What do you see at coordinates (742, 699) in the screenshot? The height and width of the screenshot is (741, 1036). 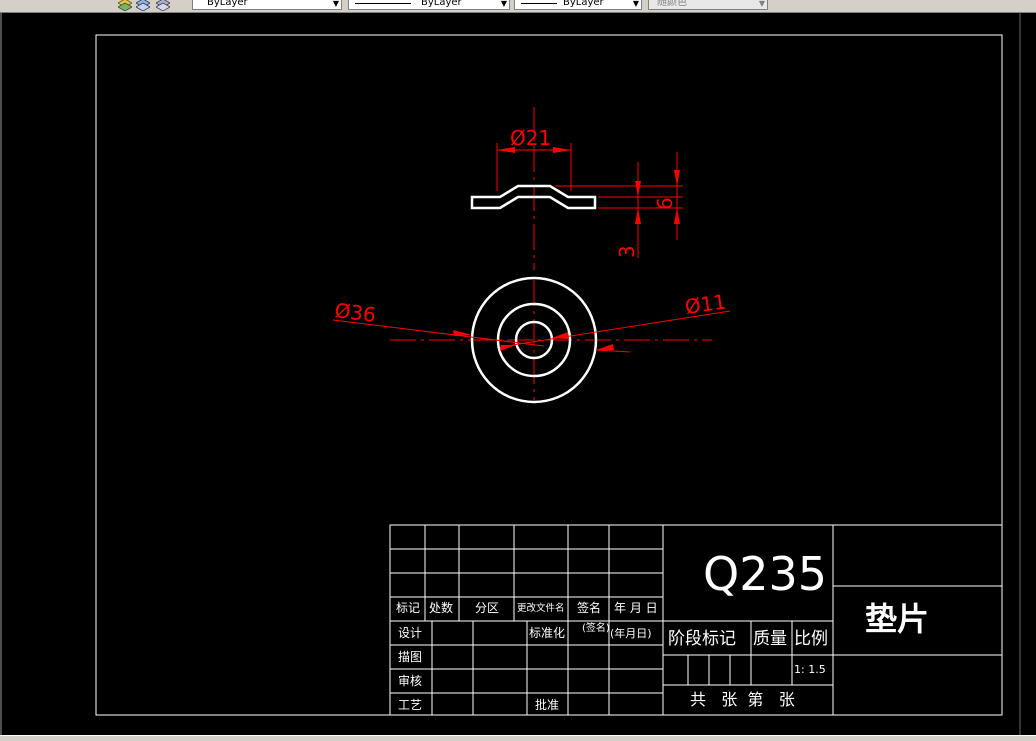 I see `label-sheets: 共 张 第 张` at bounding box center [742, 699].